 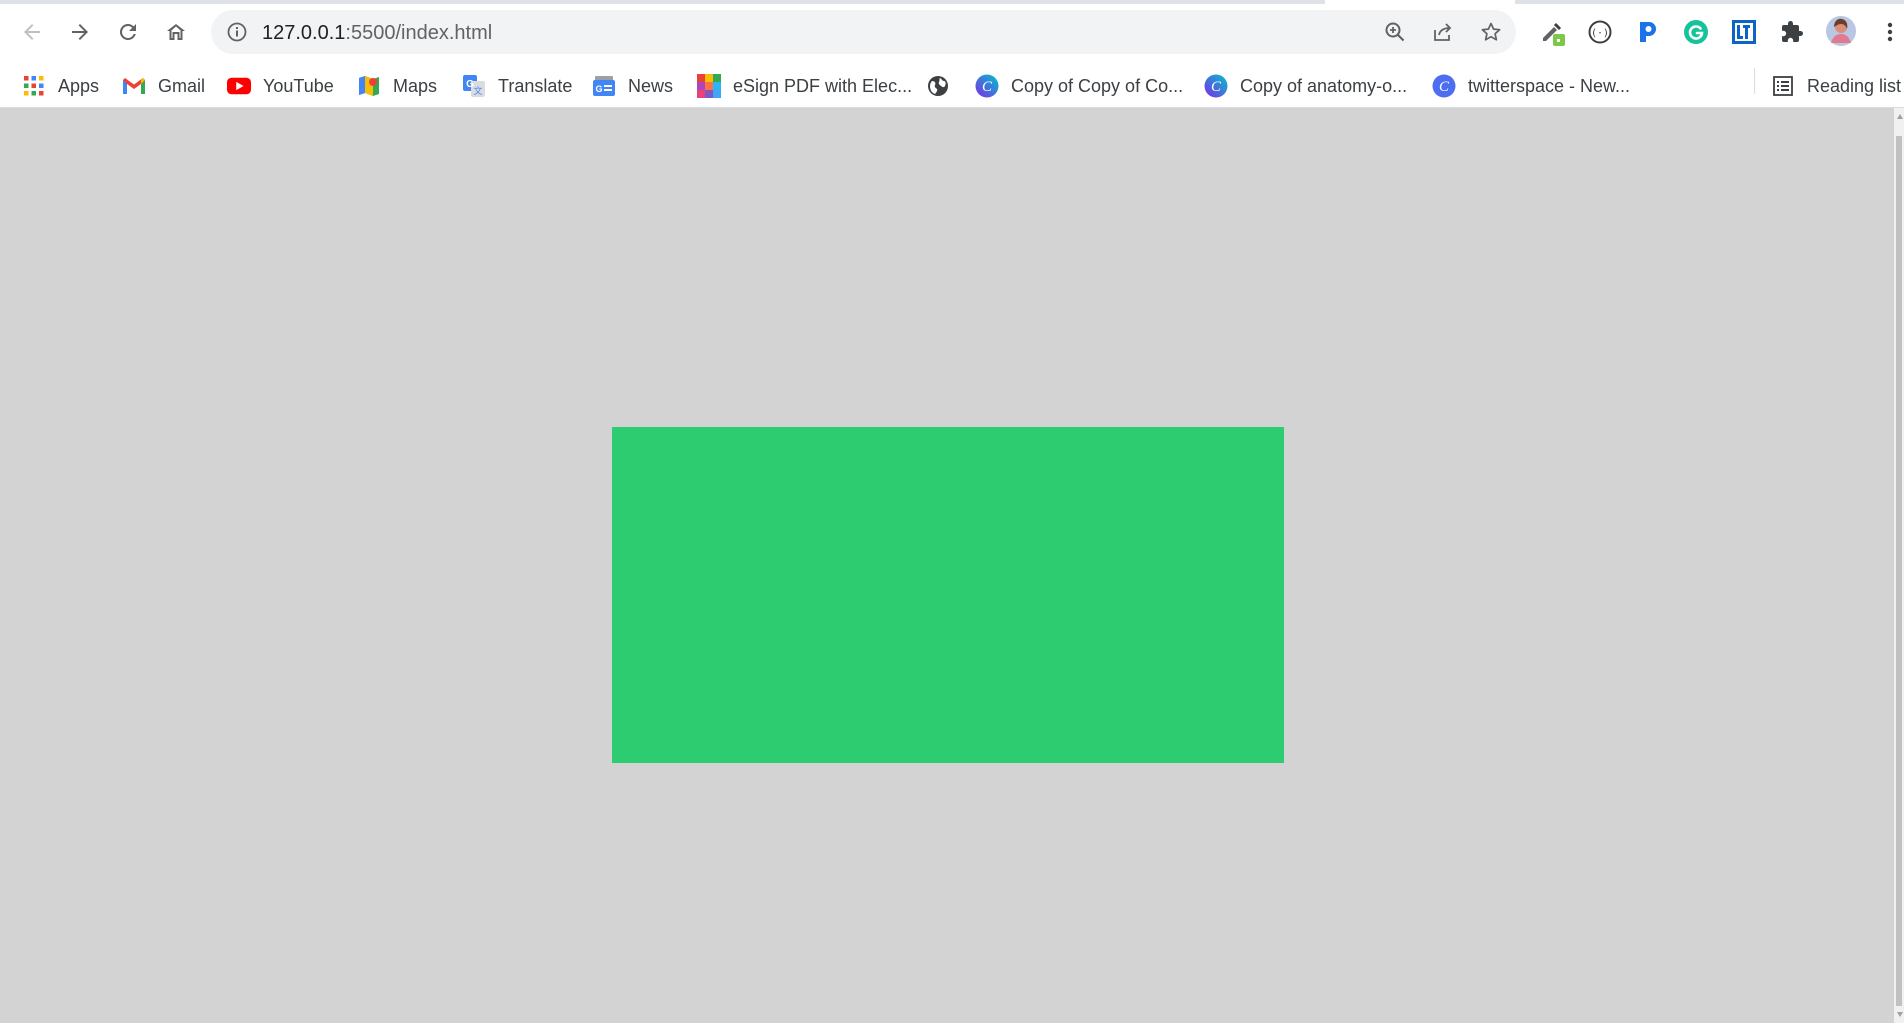 What do you see at coordinates (604, 86) in the screenshot?
I see `news-icon: G` at bounding box center [604, 86].